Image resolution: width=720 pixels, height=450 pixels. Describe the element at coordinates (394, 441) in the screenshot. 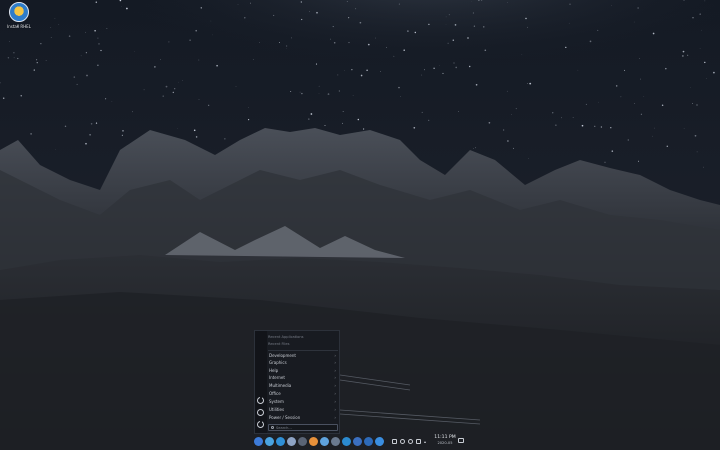

I see `clipboard-icon` at that location.